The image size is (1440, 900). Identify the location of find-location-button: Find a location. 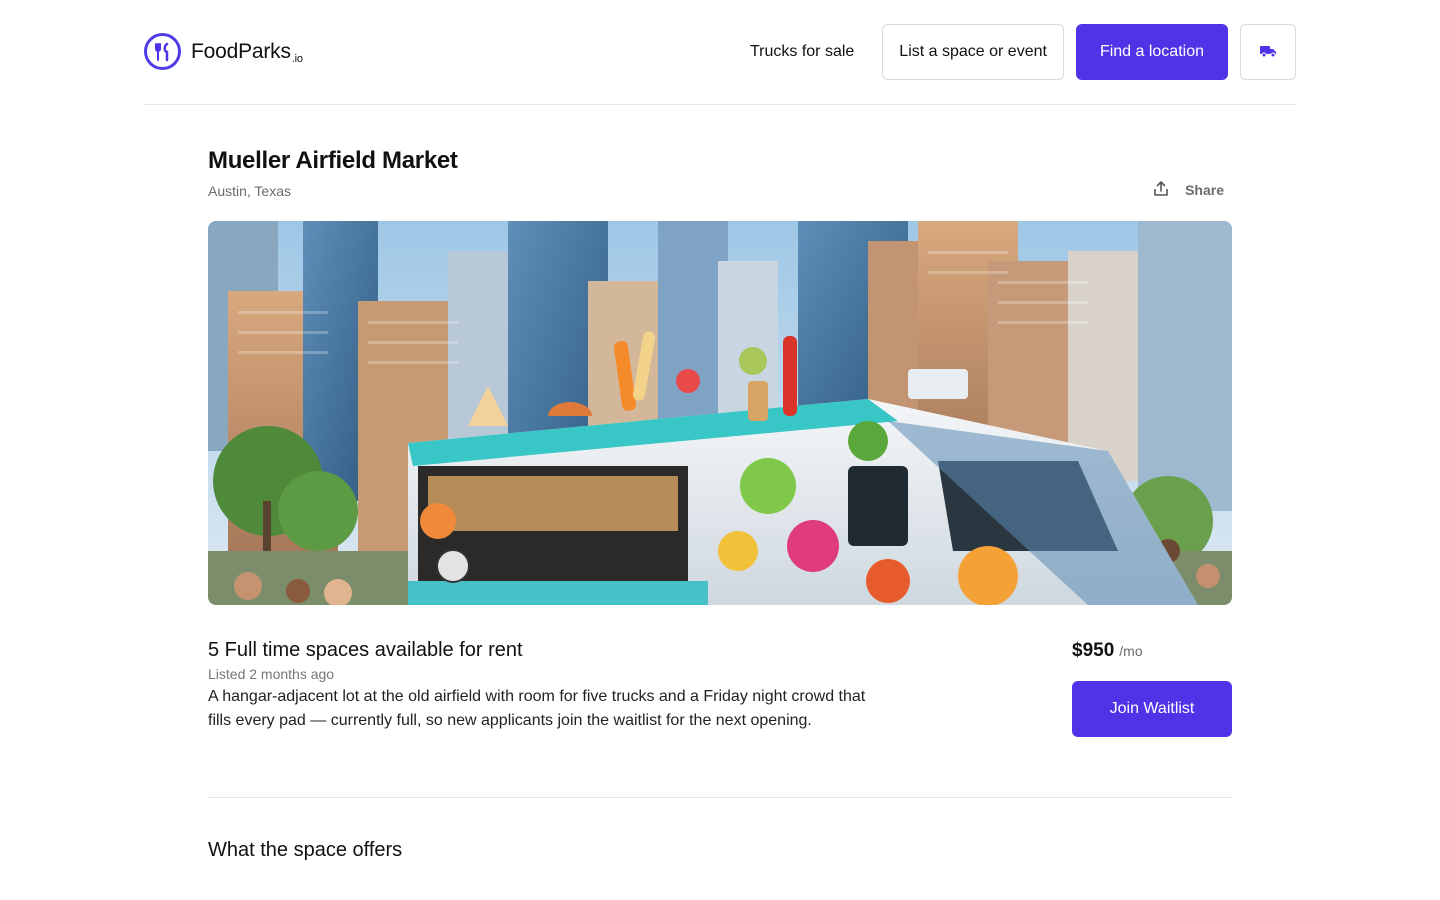
(1151, 52).